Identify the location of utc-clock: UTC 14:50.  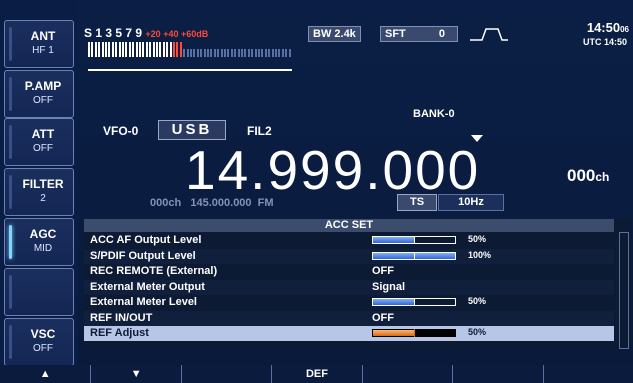
(604, 42).